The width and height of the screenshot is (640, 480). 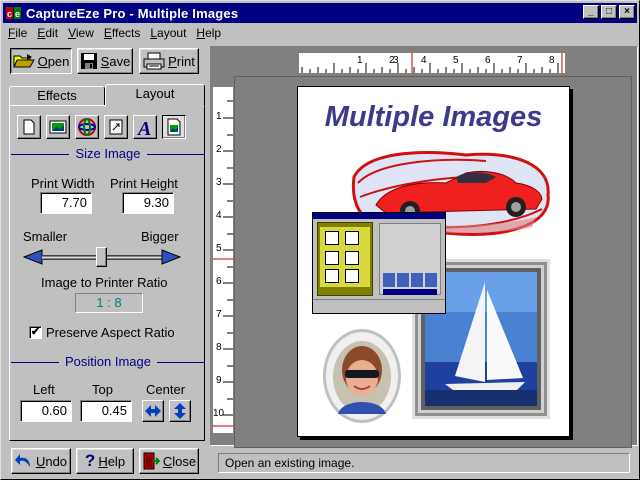 I want to click on question-mark-icon: ?, so click(x=90, y=460).